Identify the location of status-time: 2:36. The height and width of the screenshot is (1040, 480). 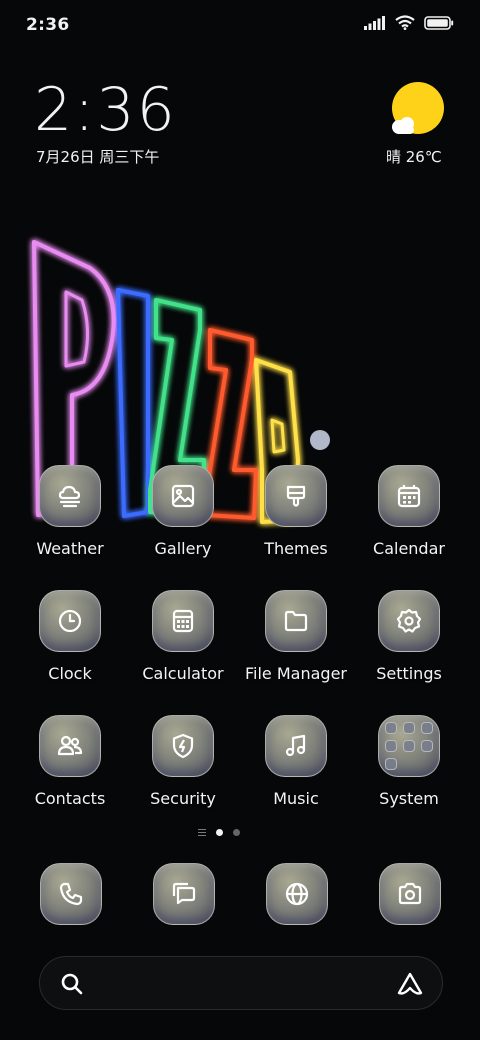
(48, 25).